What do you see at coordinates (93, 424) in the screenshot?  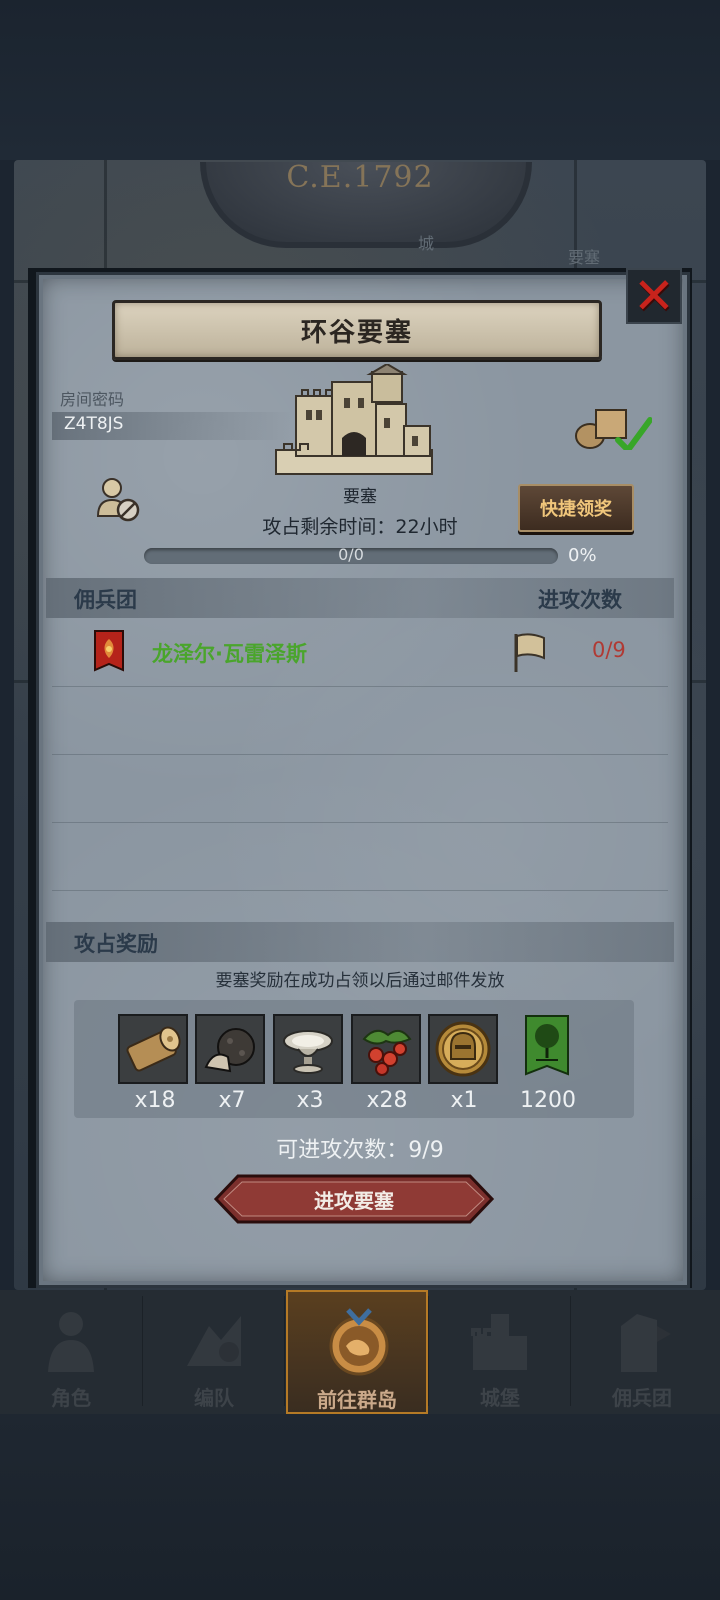 I see `room-code-value: Z4T8JS` at bounding box center [93, 424].